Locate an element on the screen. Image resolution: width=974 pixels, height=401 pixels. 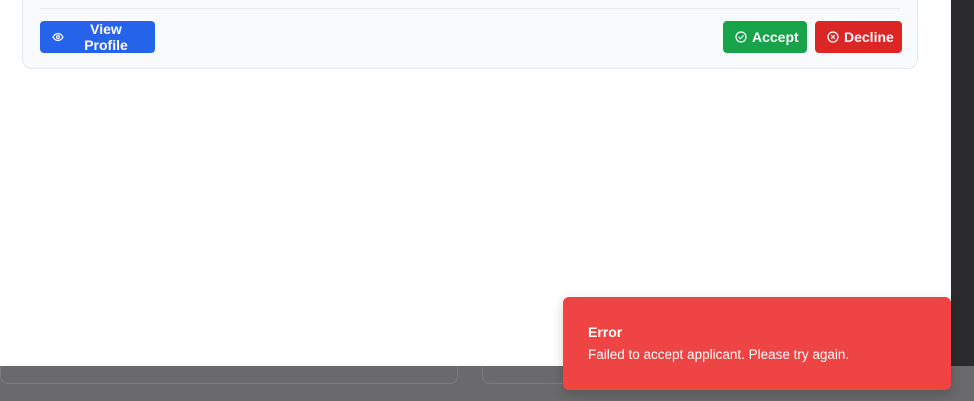
accept-button: Accept is located at coordinates (765, 37).